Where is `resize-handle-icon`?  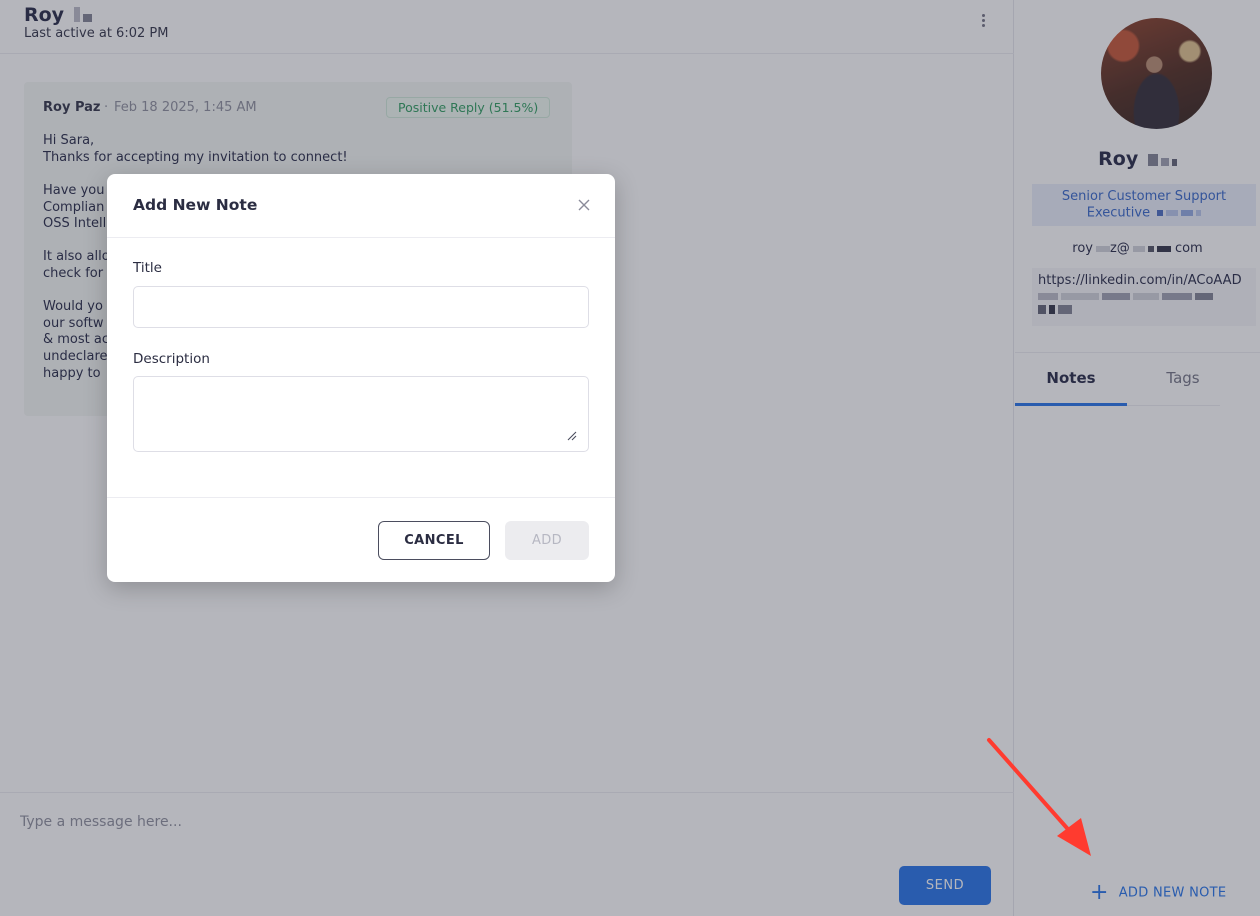
resize-handle-icon is located at coordinates (571, 435).